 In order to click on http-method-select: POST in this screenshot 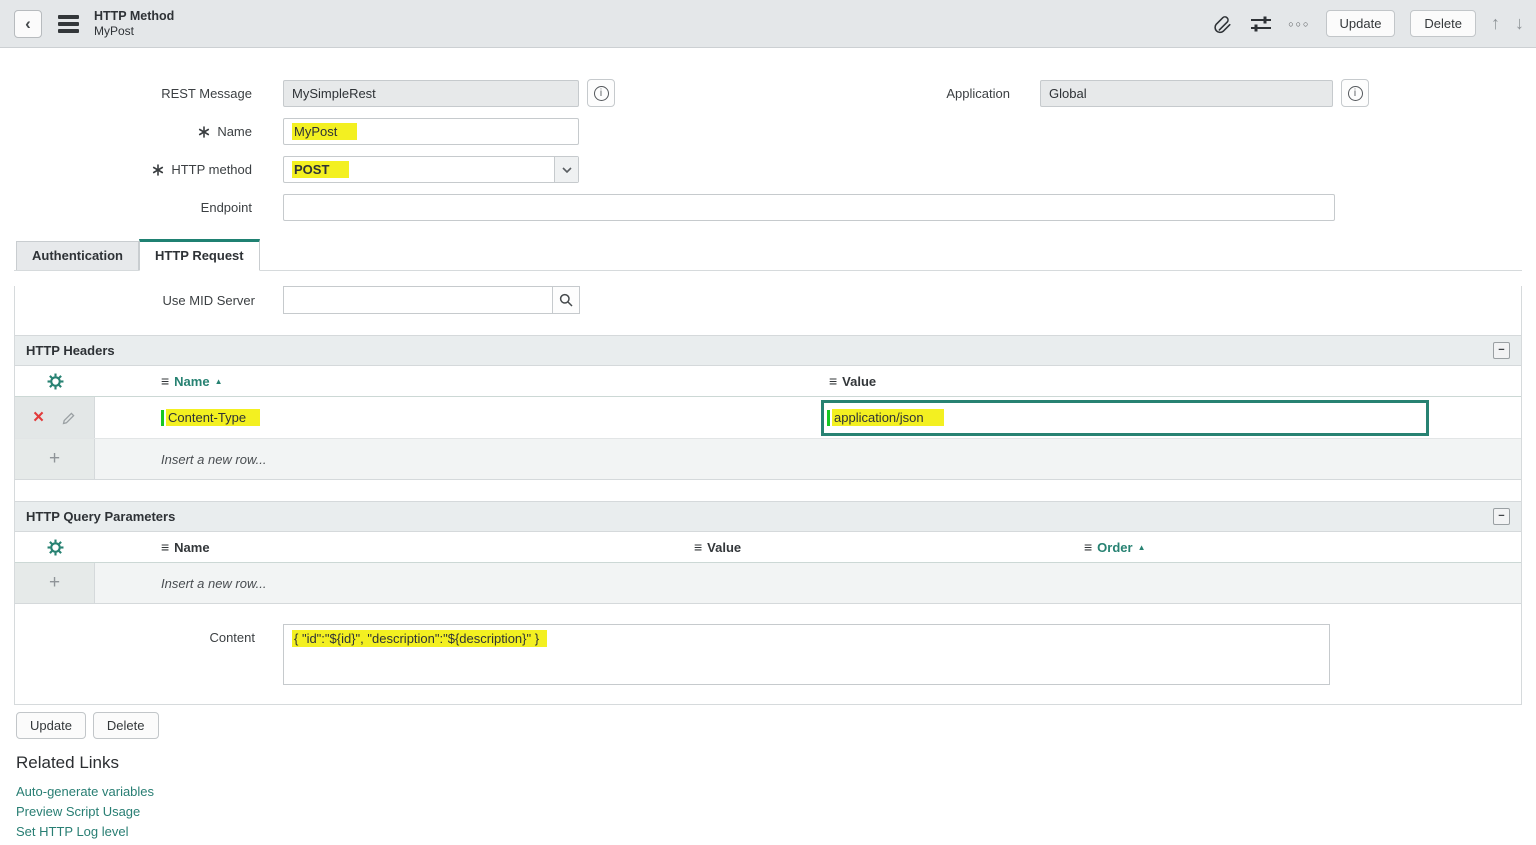, I will do `click(431, 169)`.